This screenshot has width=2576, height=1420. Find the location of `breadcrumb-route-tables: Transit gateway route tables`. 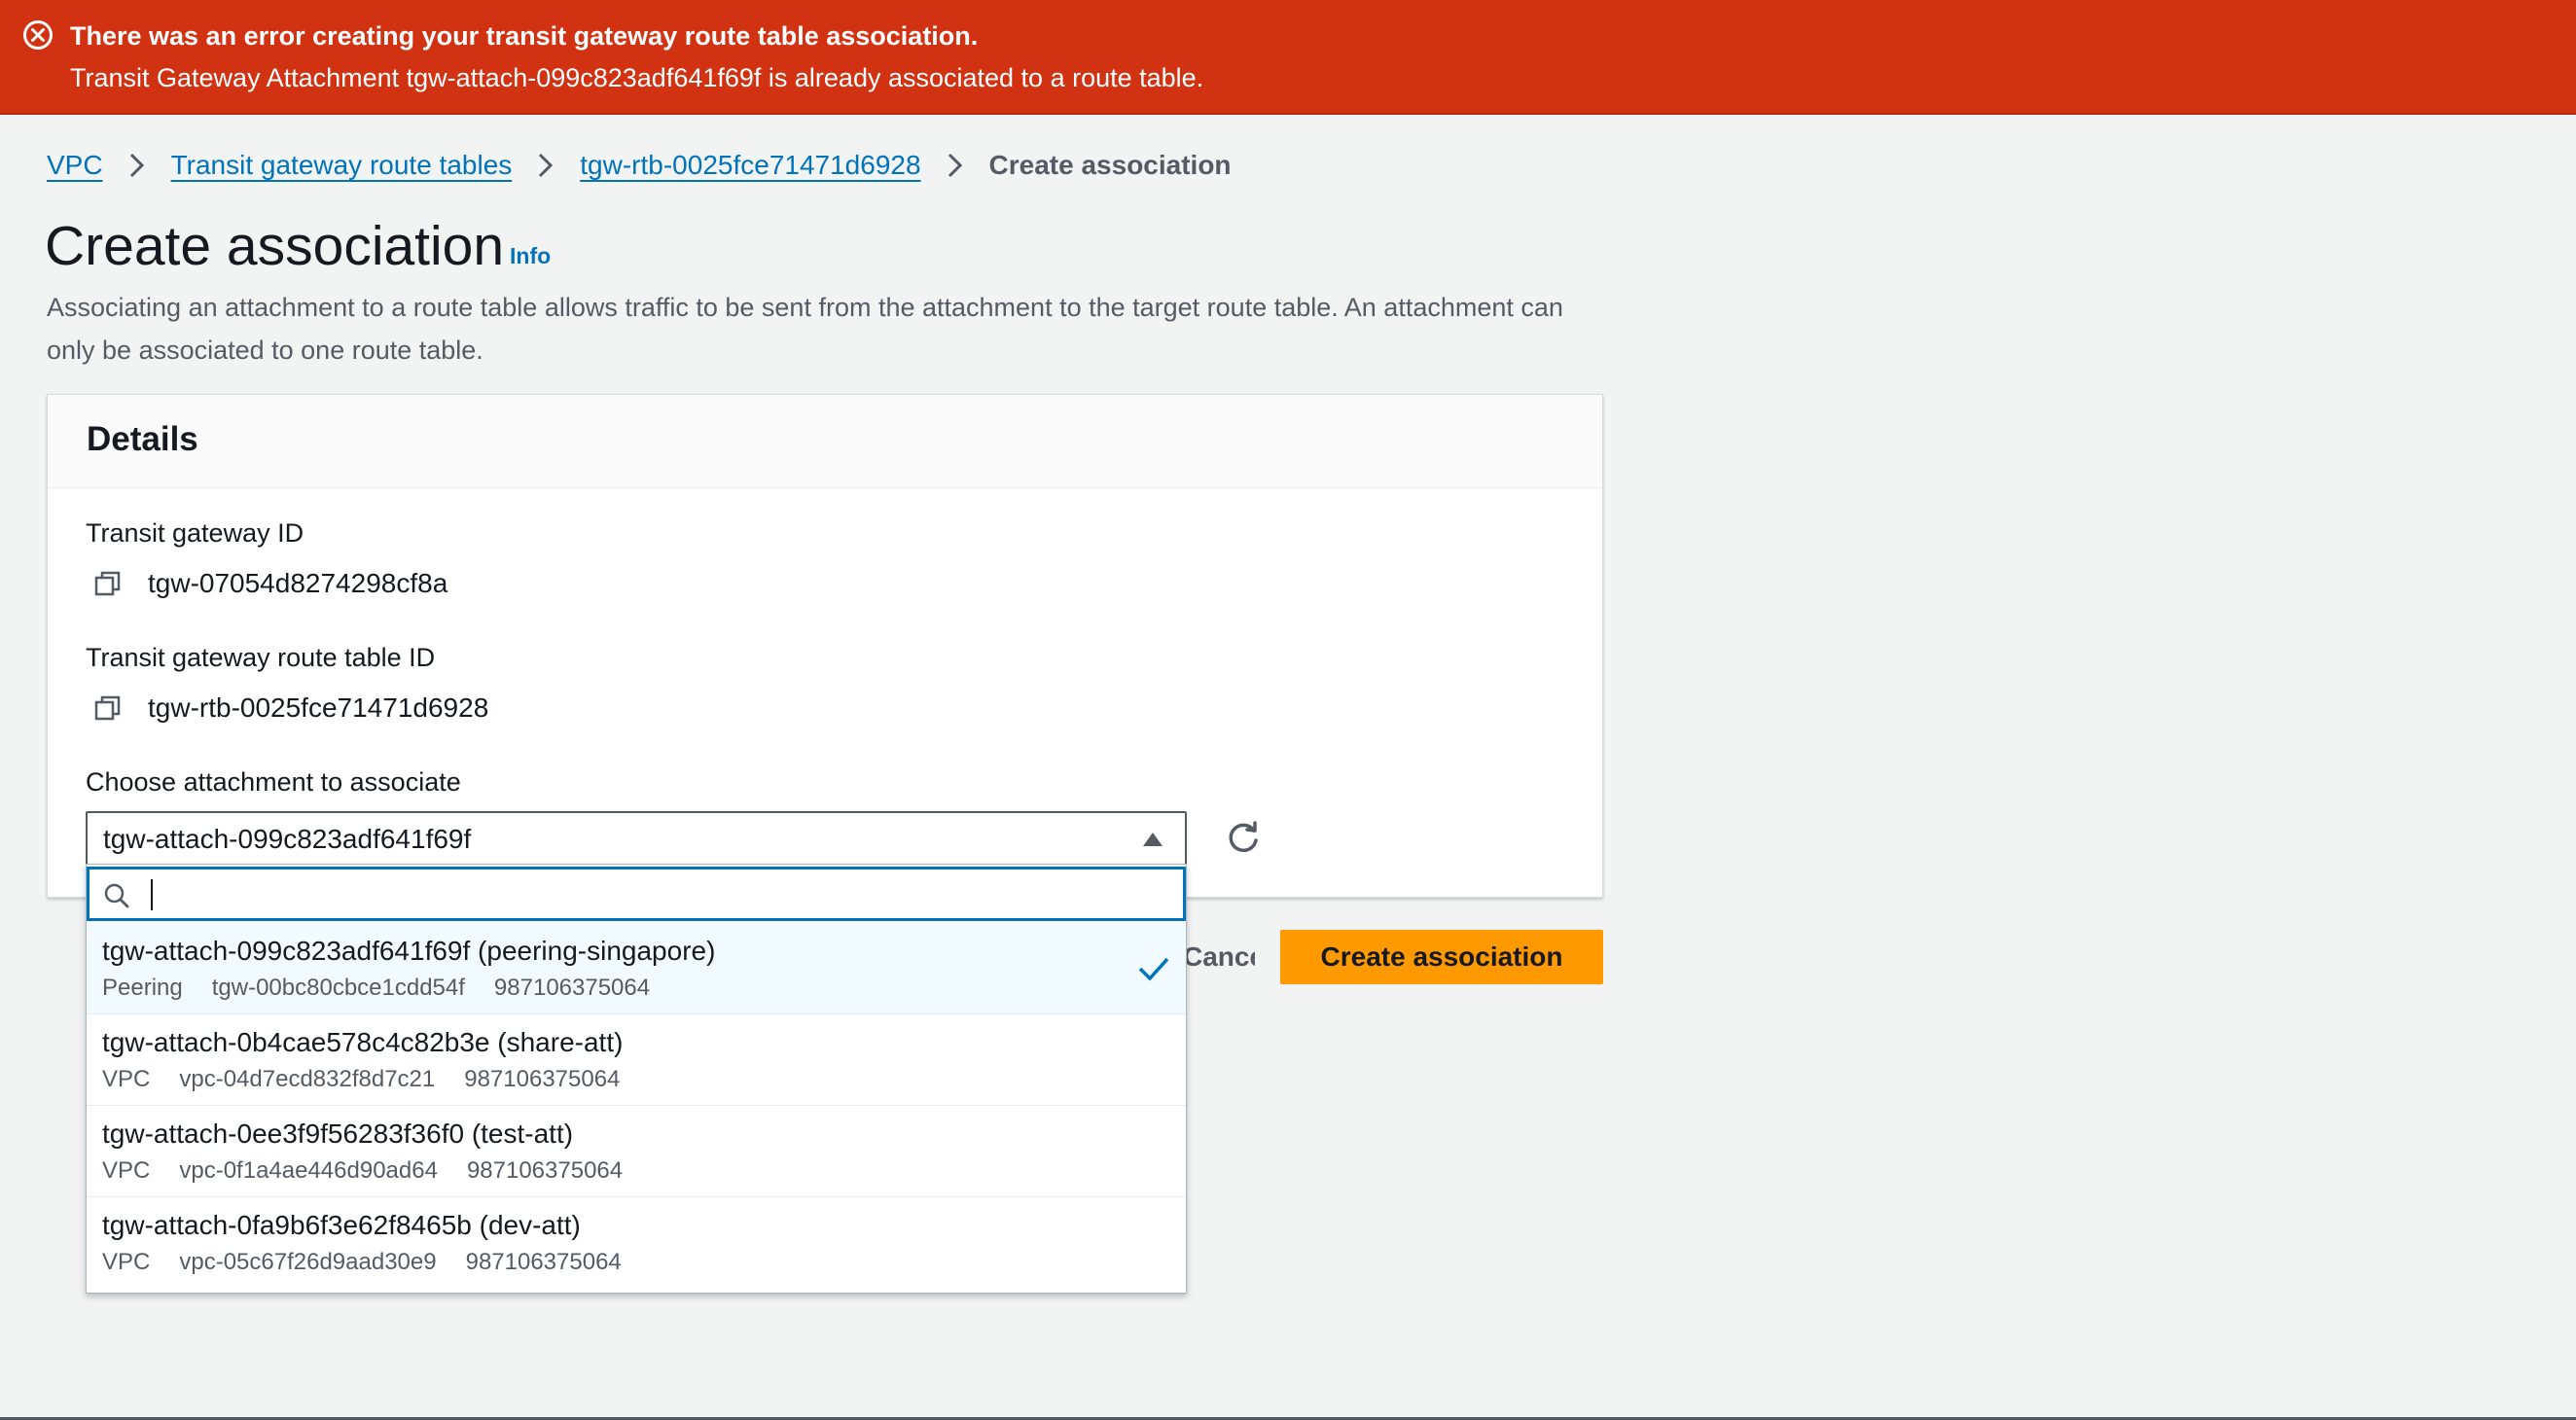

breadcrumb-route-tables: Transit gateway route tables is located at coordinates (342, 165).